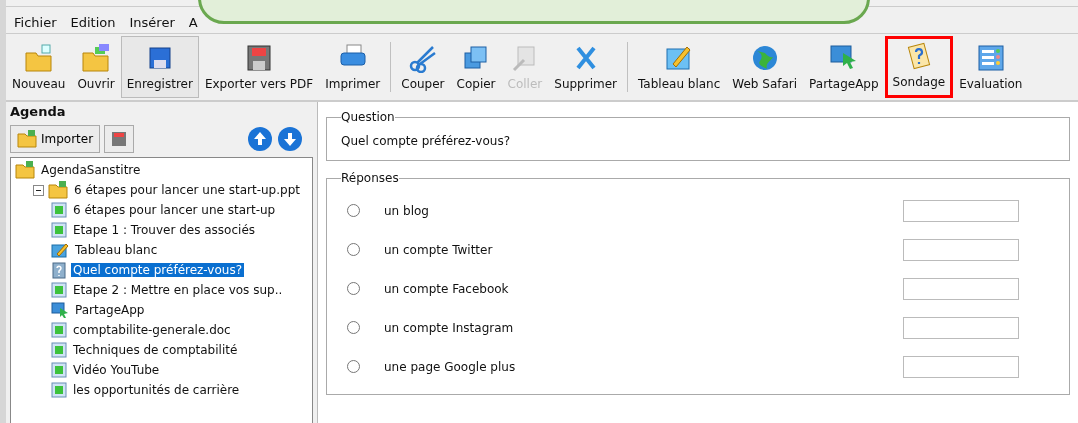 This screenshot has width=1078, height=423. I want to click on import-button: Importer, so click(55, 139).